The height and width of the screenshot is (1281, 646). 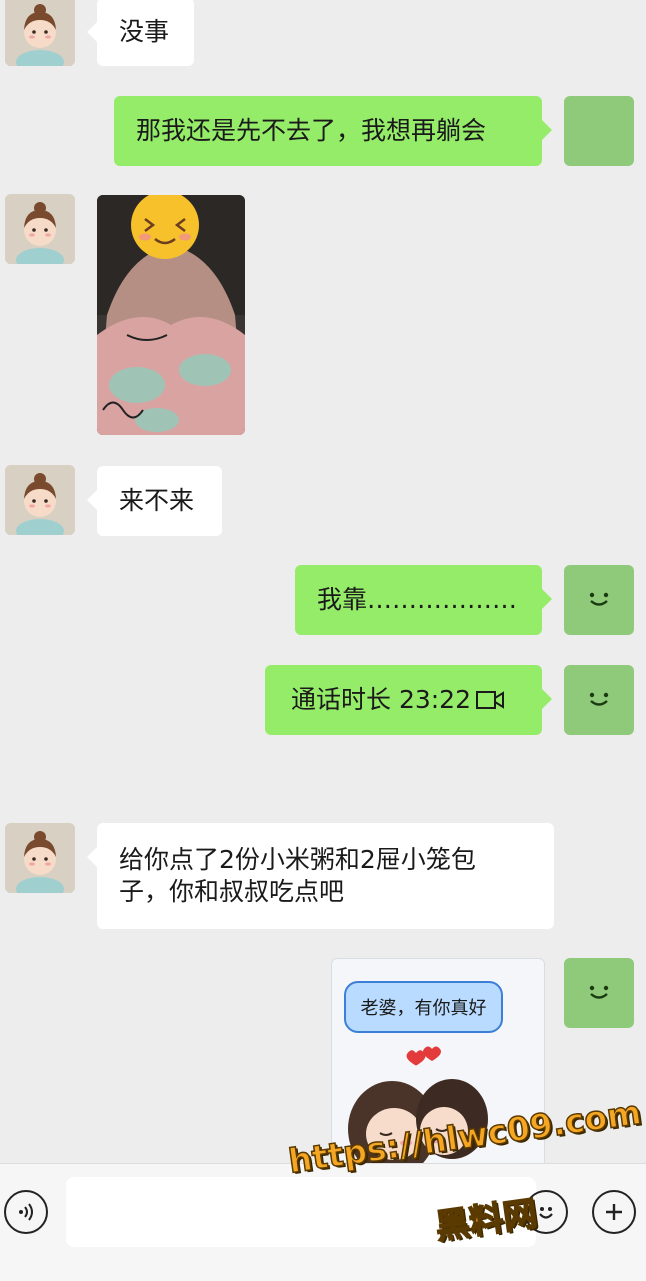 I want to click on message-text: 通话时长 23:22, so click(x=381, y=699).